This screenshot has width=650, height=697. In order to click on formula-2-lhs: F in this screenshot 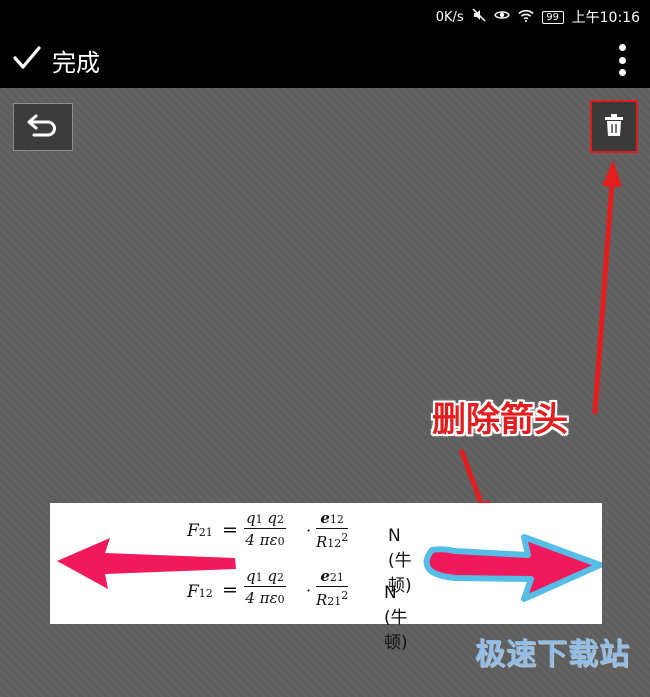, I will do `click(193, 592)`.